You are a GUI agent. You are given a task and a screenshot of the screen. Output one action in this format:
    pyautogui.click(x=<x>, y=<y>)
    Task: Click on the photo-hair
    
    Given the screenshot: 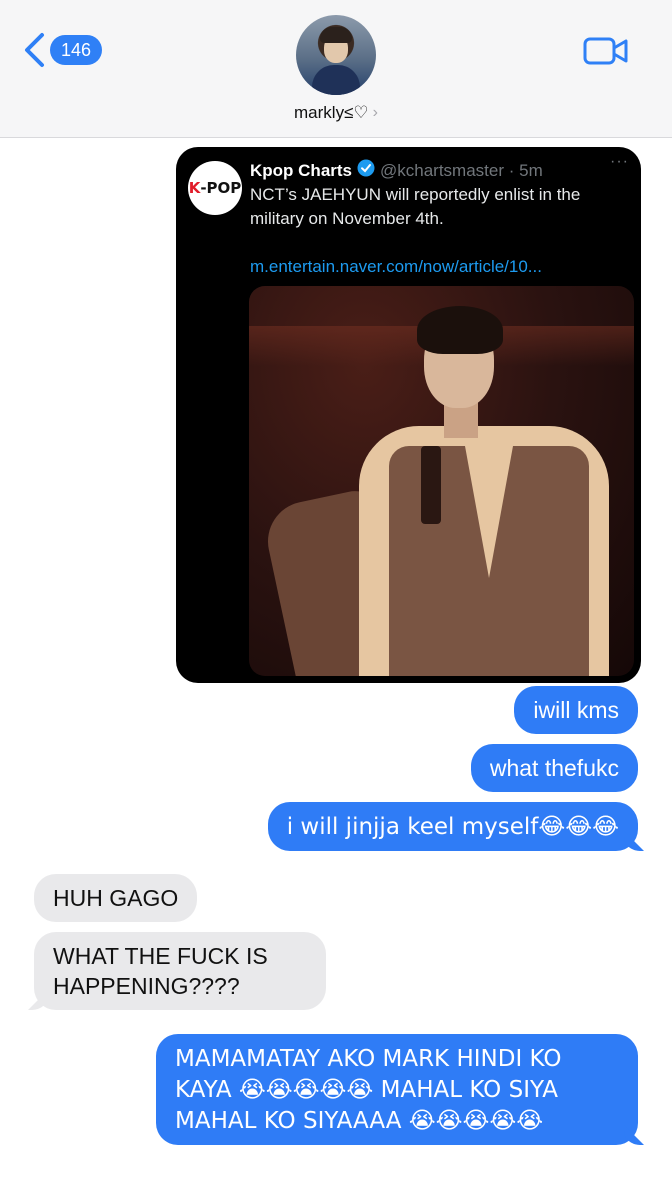 What is the action you would take?
    pyautogui.click(x=460, y=330)
    